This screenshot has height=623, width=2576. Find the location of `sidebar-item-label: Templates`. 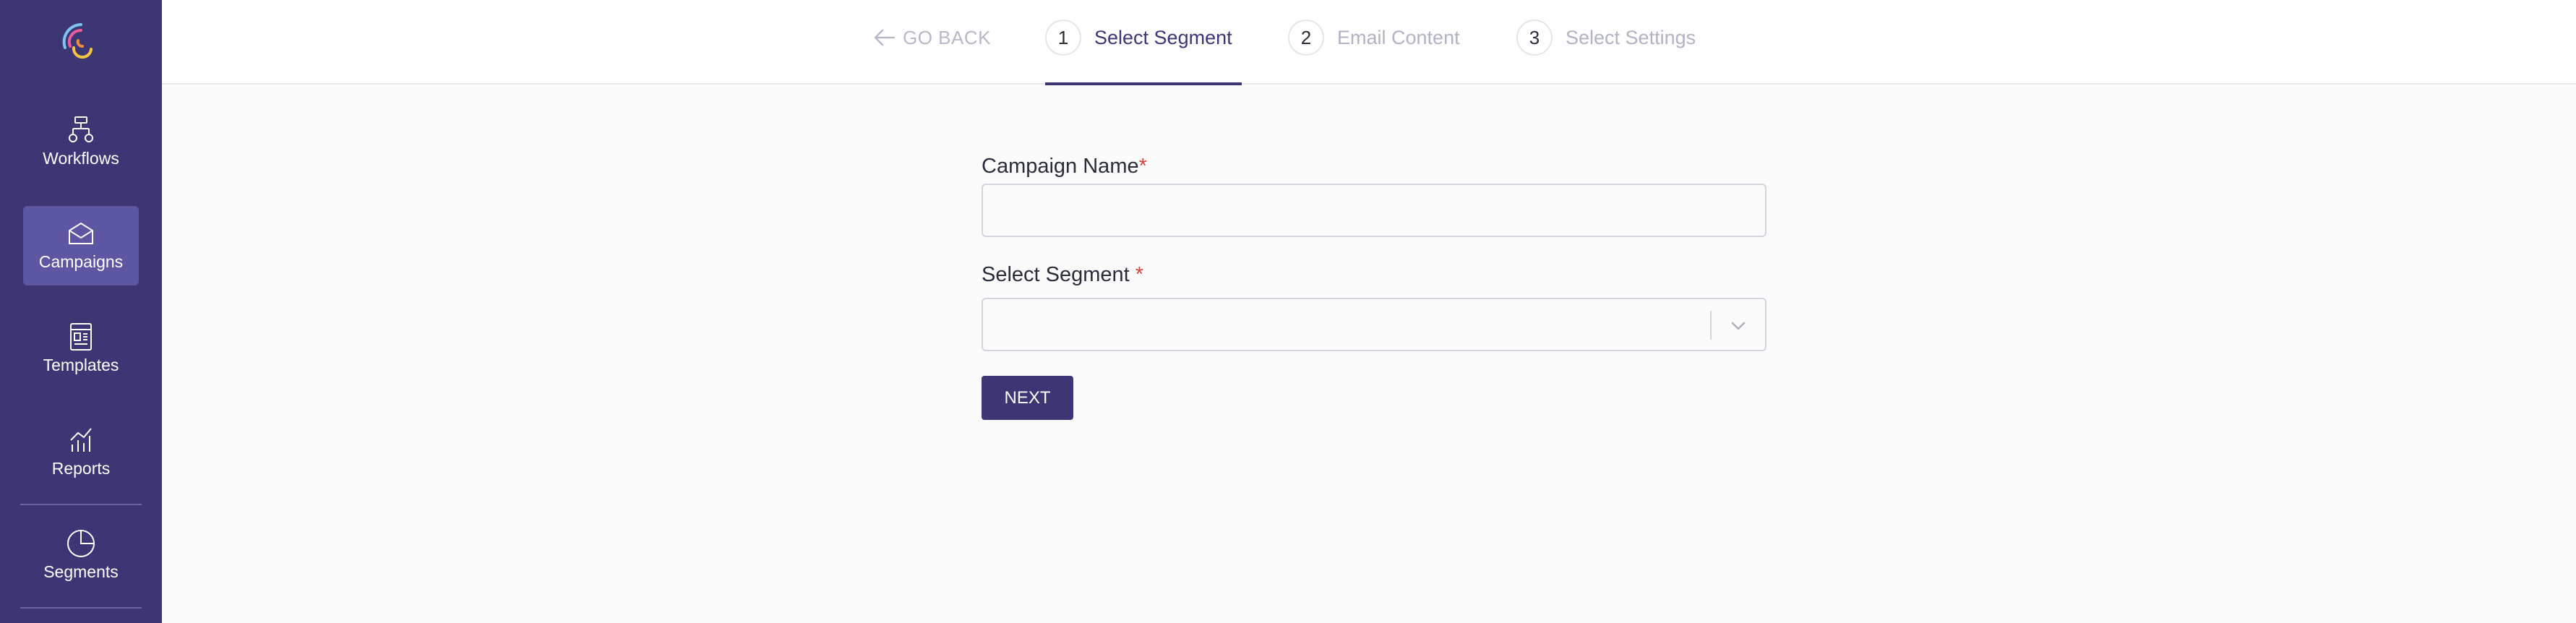

sidebar-item-label: Templates is located at coordinates (81, 365).